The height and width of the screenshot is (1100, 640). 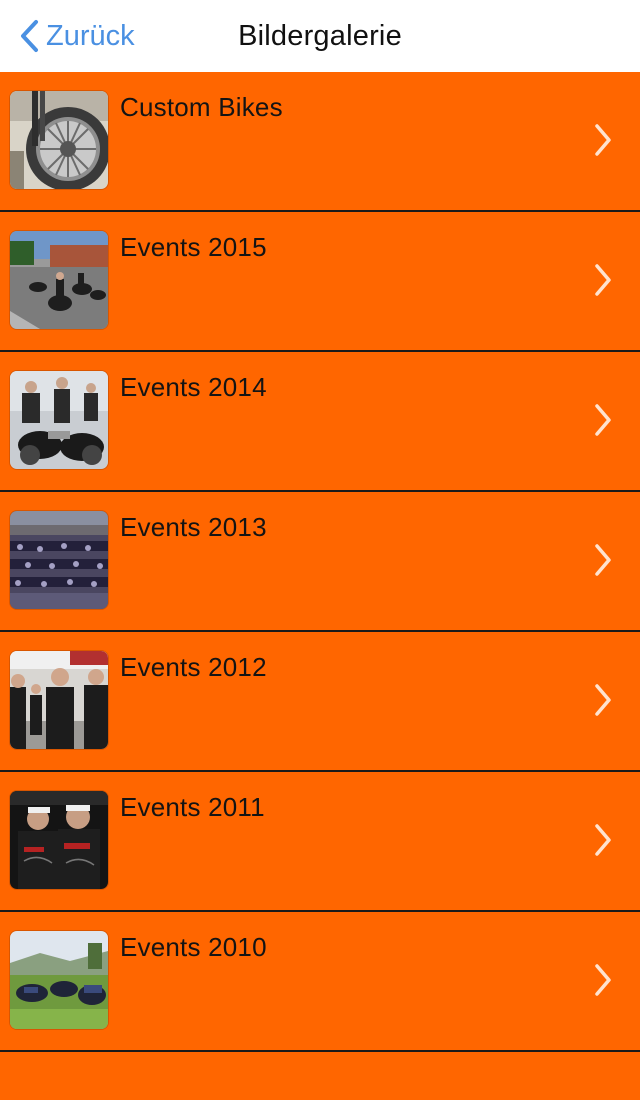 What do you see at coordinates (201, 107) in the screenshot?
I see `album-title: Custom Bikes` at bounding box center [201, 107].